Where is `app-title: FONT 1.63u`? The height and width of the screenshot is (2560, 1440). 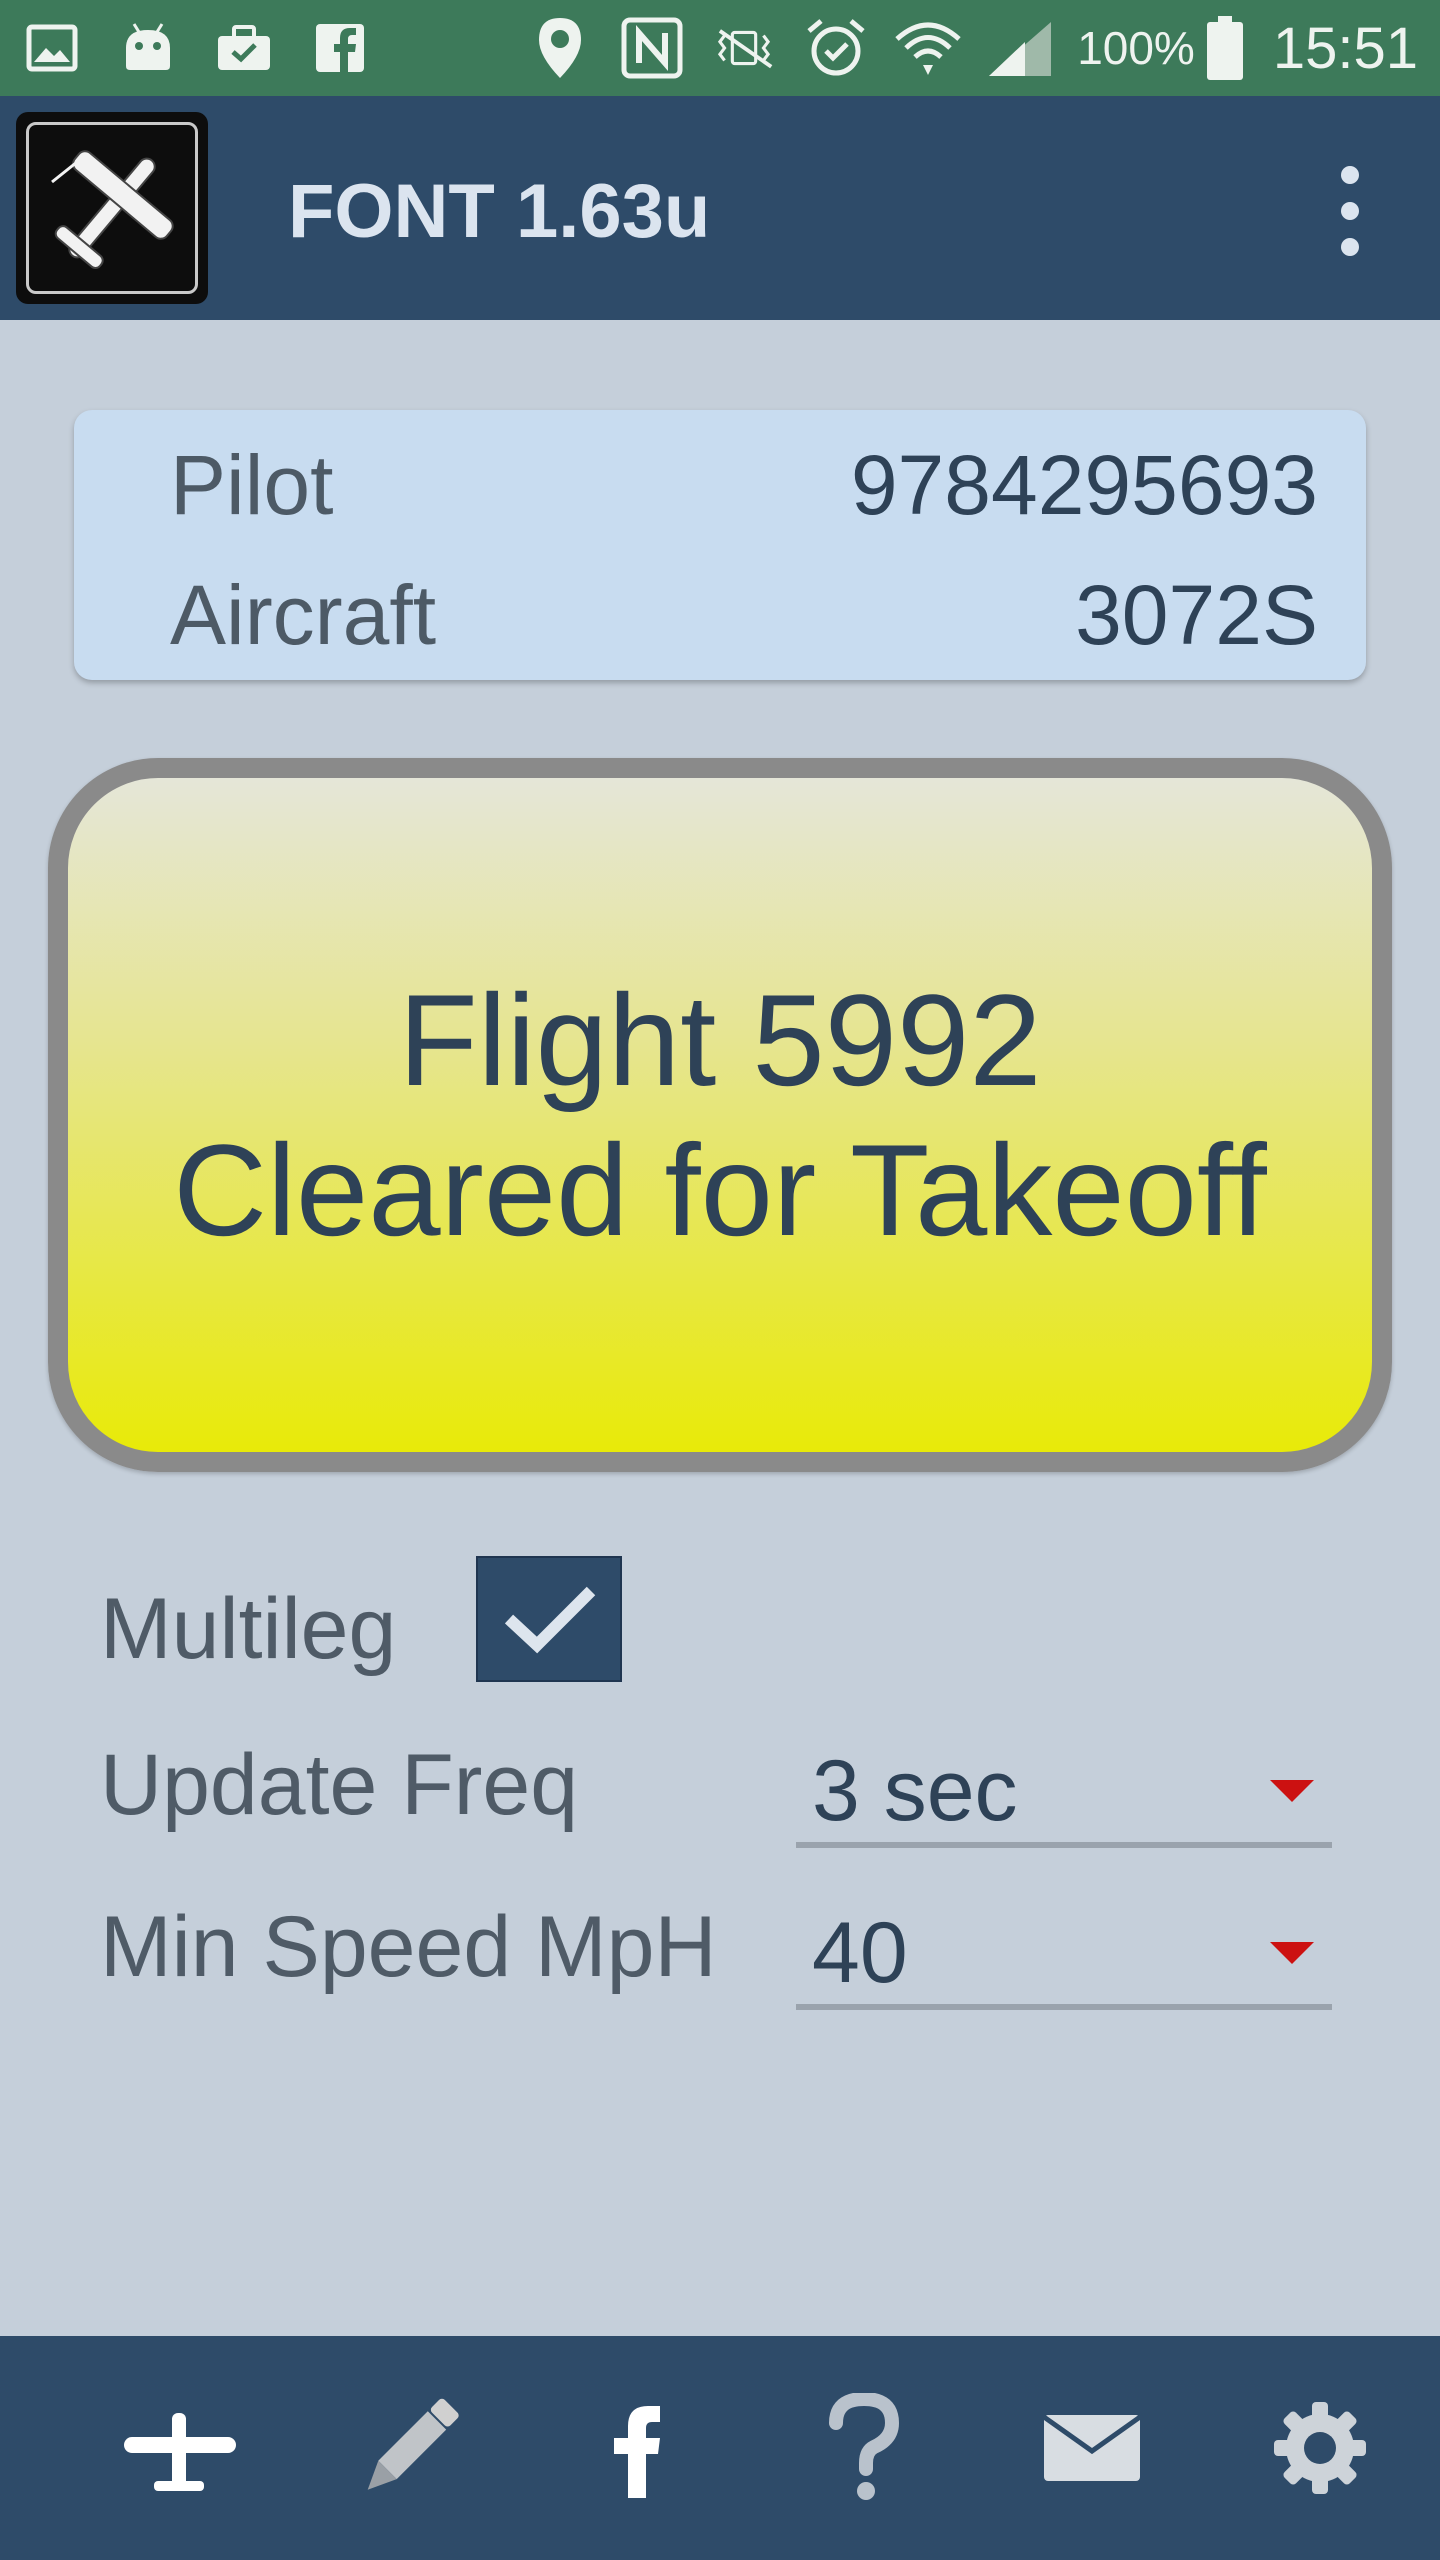
app-title: FONT 1.63u is located at coordinates (499, 211).